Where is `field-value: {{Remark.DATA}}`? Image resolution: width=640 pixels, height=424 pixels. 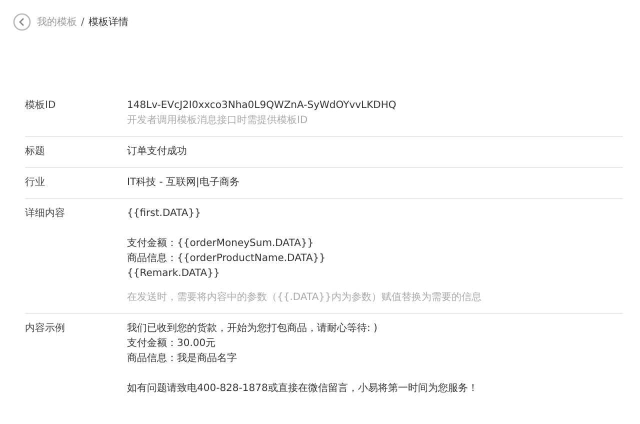 field-value: {{Remark.DATA}} is located at coordinates (173, 274).